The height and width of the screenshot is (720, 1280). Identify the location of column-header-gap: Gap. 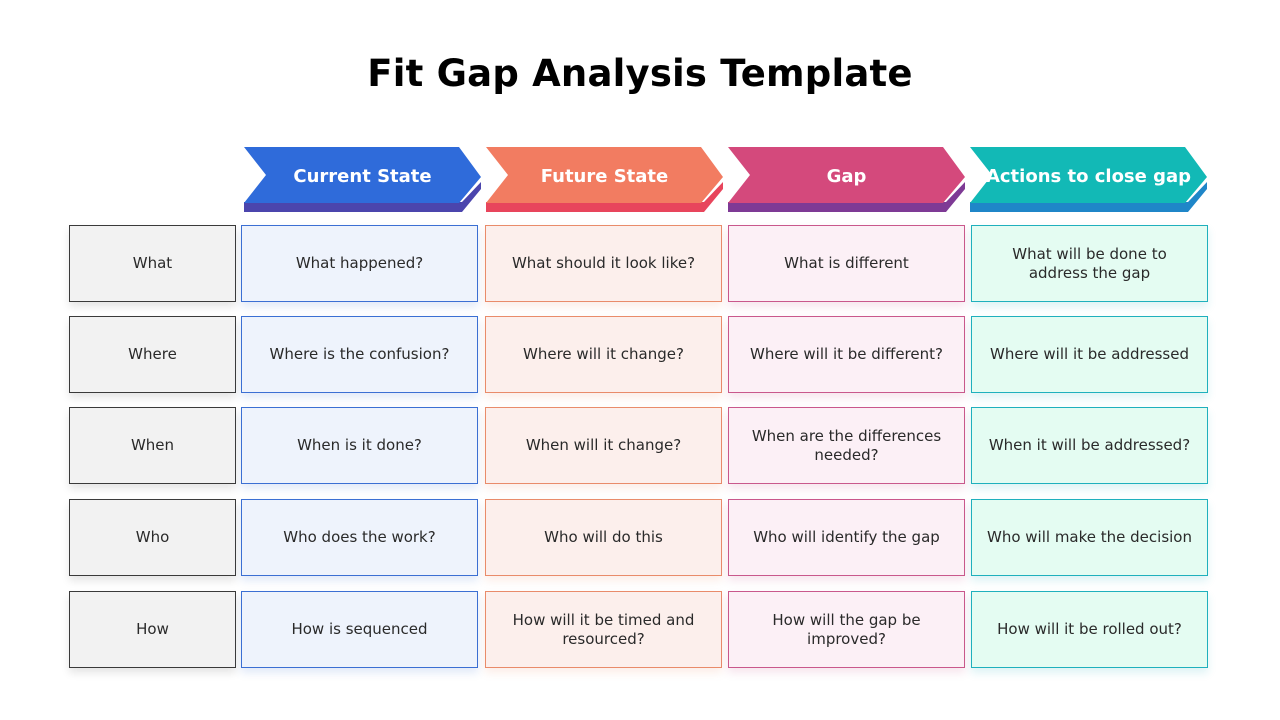
(846, 179).